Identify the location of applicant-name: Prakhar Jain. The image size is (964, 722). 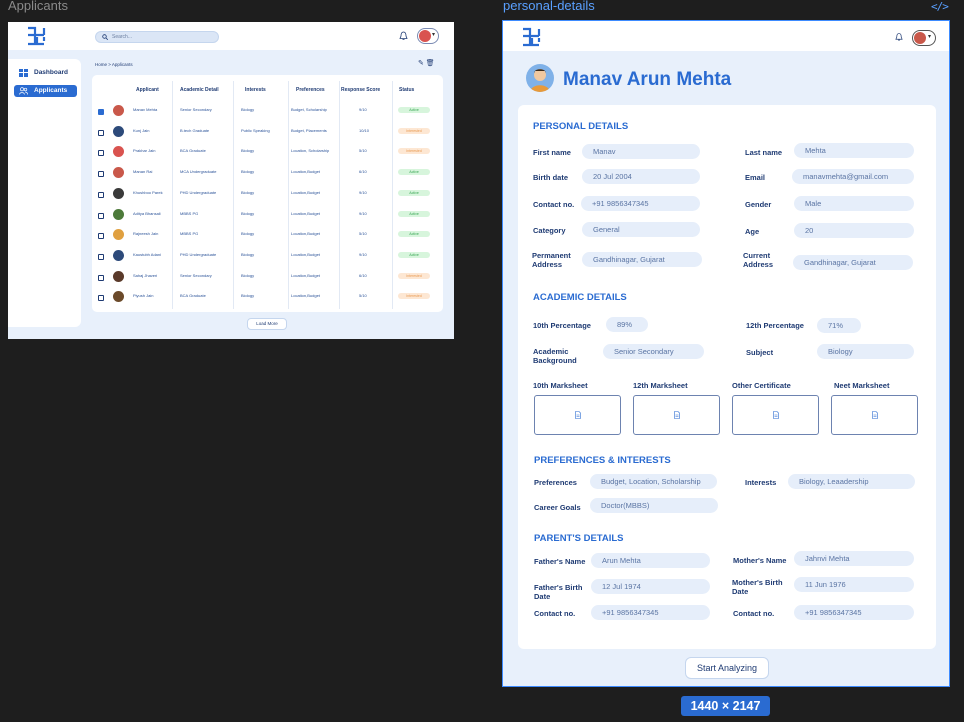
(144, 150).